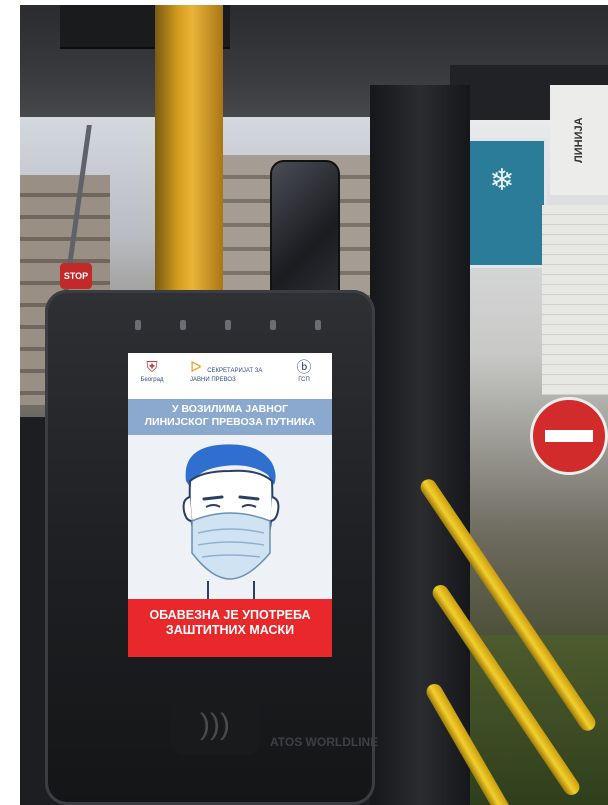 The height and width of the screenshot is (805, 608). I want to click on yellow-grab-pole, so click(189, 155).